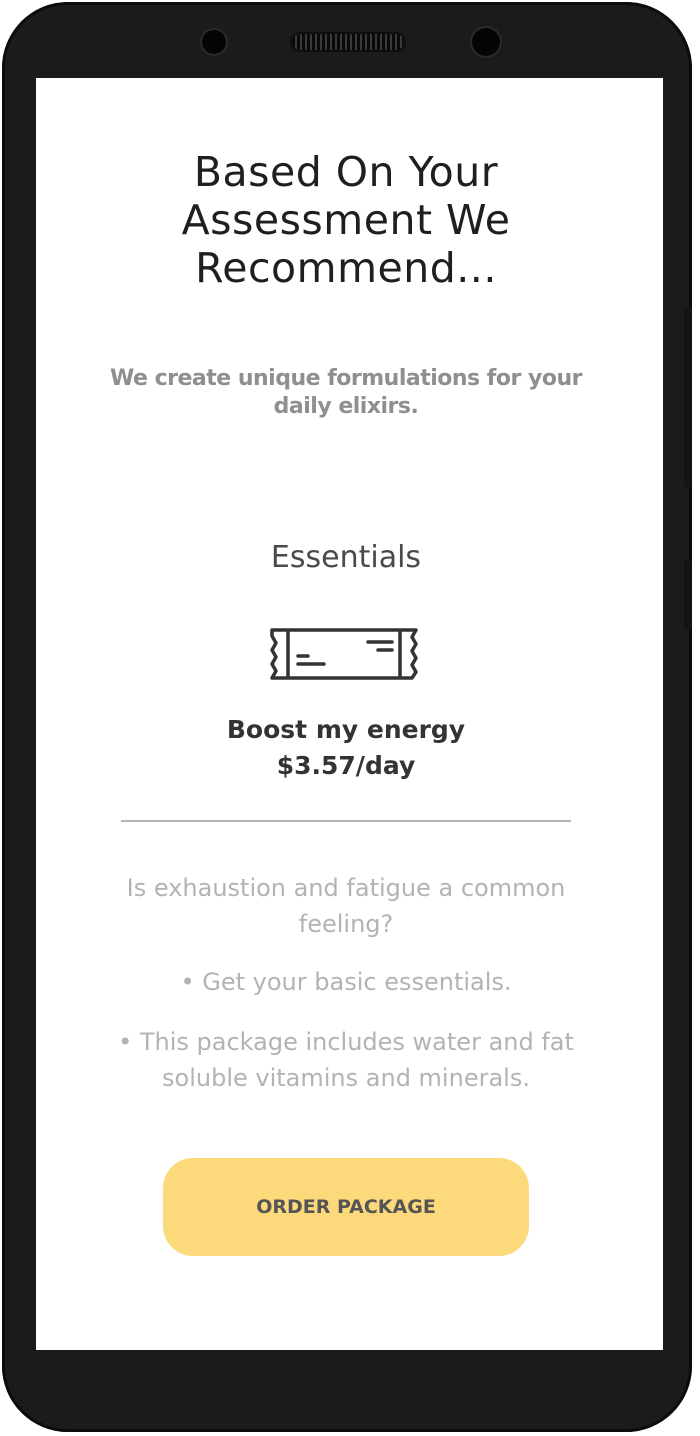 This screenshot has width=700, height=1436. Describe the element at coordinates (344, 654) in the screenshot. I see `snack-bar-icon` at that location.